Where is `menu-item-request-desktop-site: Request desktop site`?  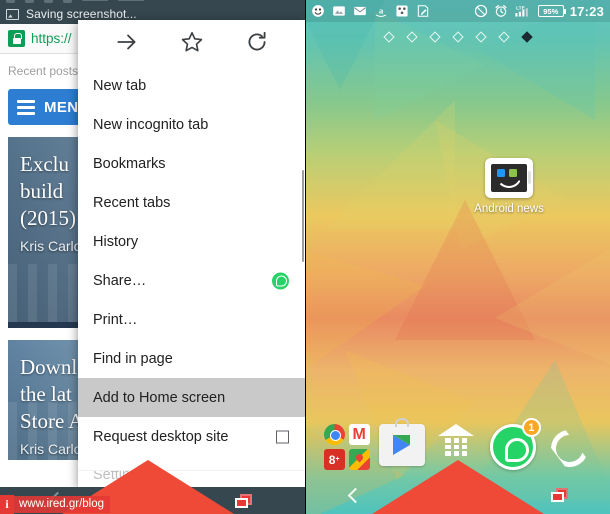 menu-item-request-desktop-site: Request desktop site is located at coordinates (191, 436).